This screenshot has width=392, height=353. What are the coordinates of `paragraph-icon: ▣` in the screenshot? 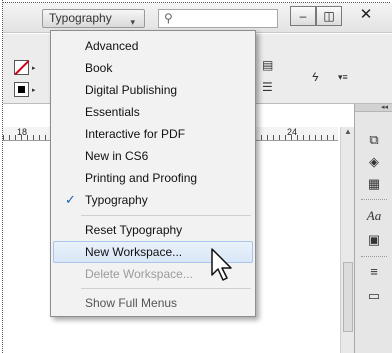 It's located at (374, 240).